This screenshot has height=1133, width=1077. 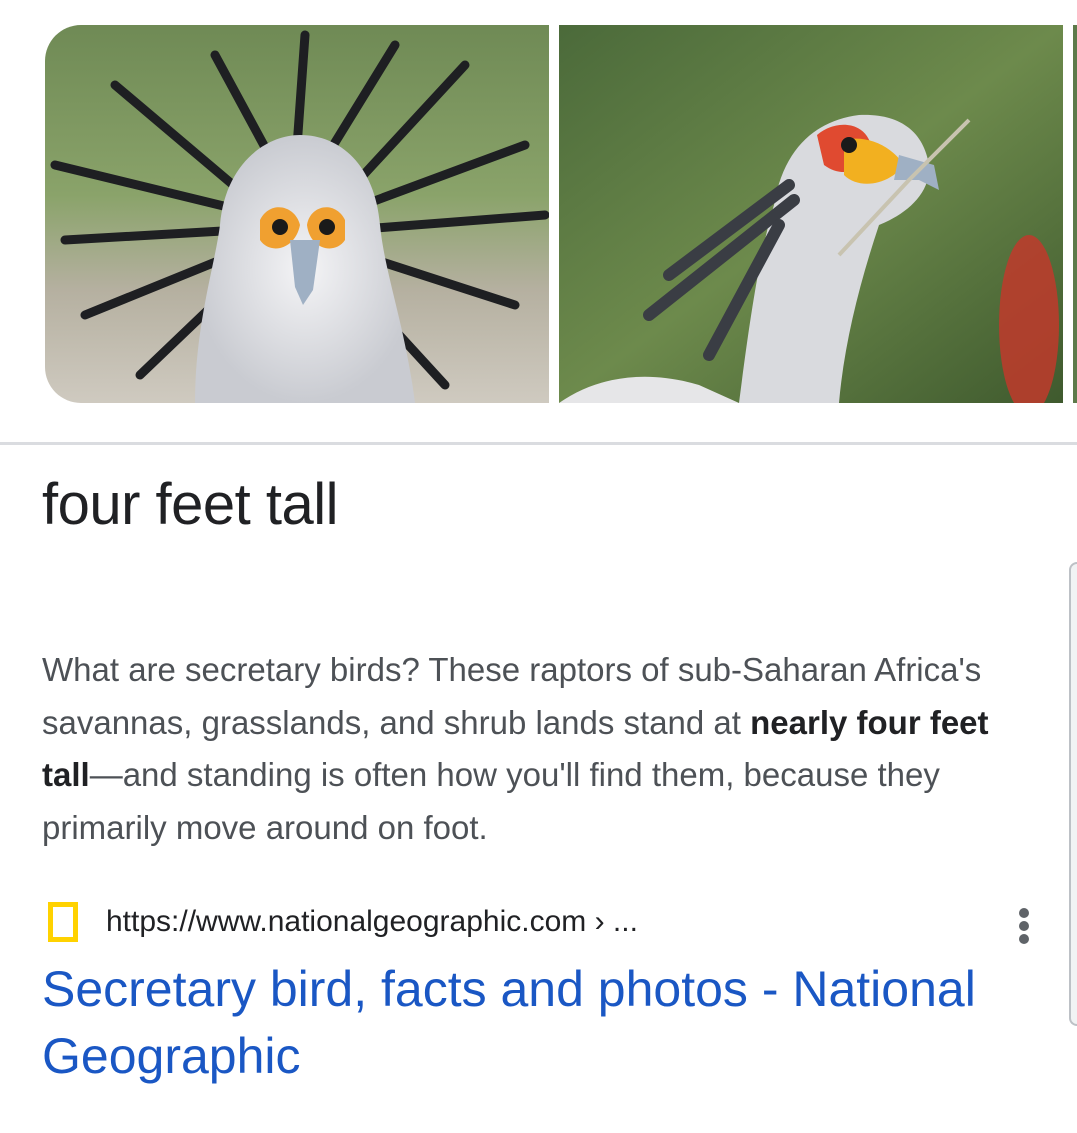 What do you see at coordinates (1075, 214) in the screenshot?
I see `image-third-edge` at bounding box center [1075, 214].